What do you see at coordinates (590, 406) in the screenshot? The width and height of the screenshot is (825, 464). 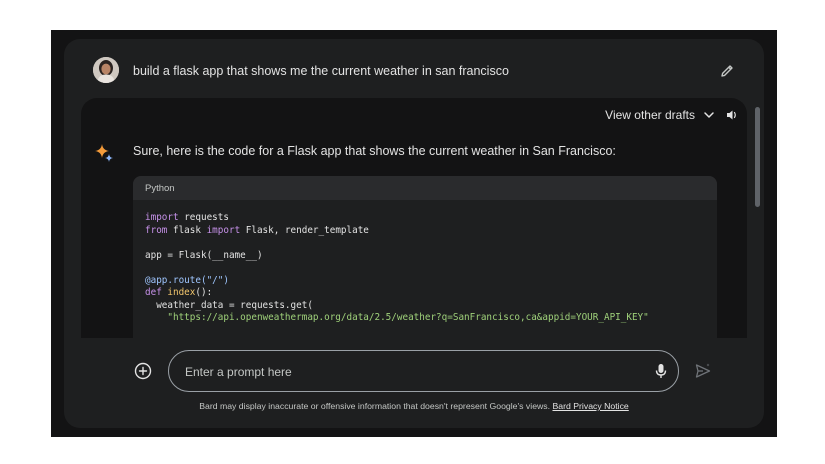 I see `privacy-notice-link: Bard Privacy Notice` at bounding box center [590, 406].